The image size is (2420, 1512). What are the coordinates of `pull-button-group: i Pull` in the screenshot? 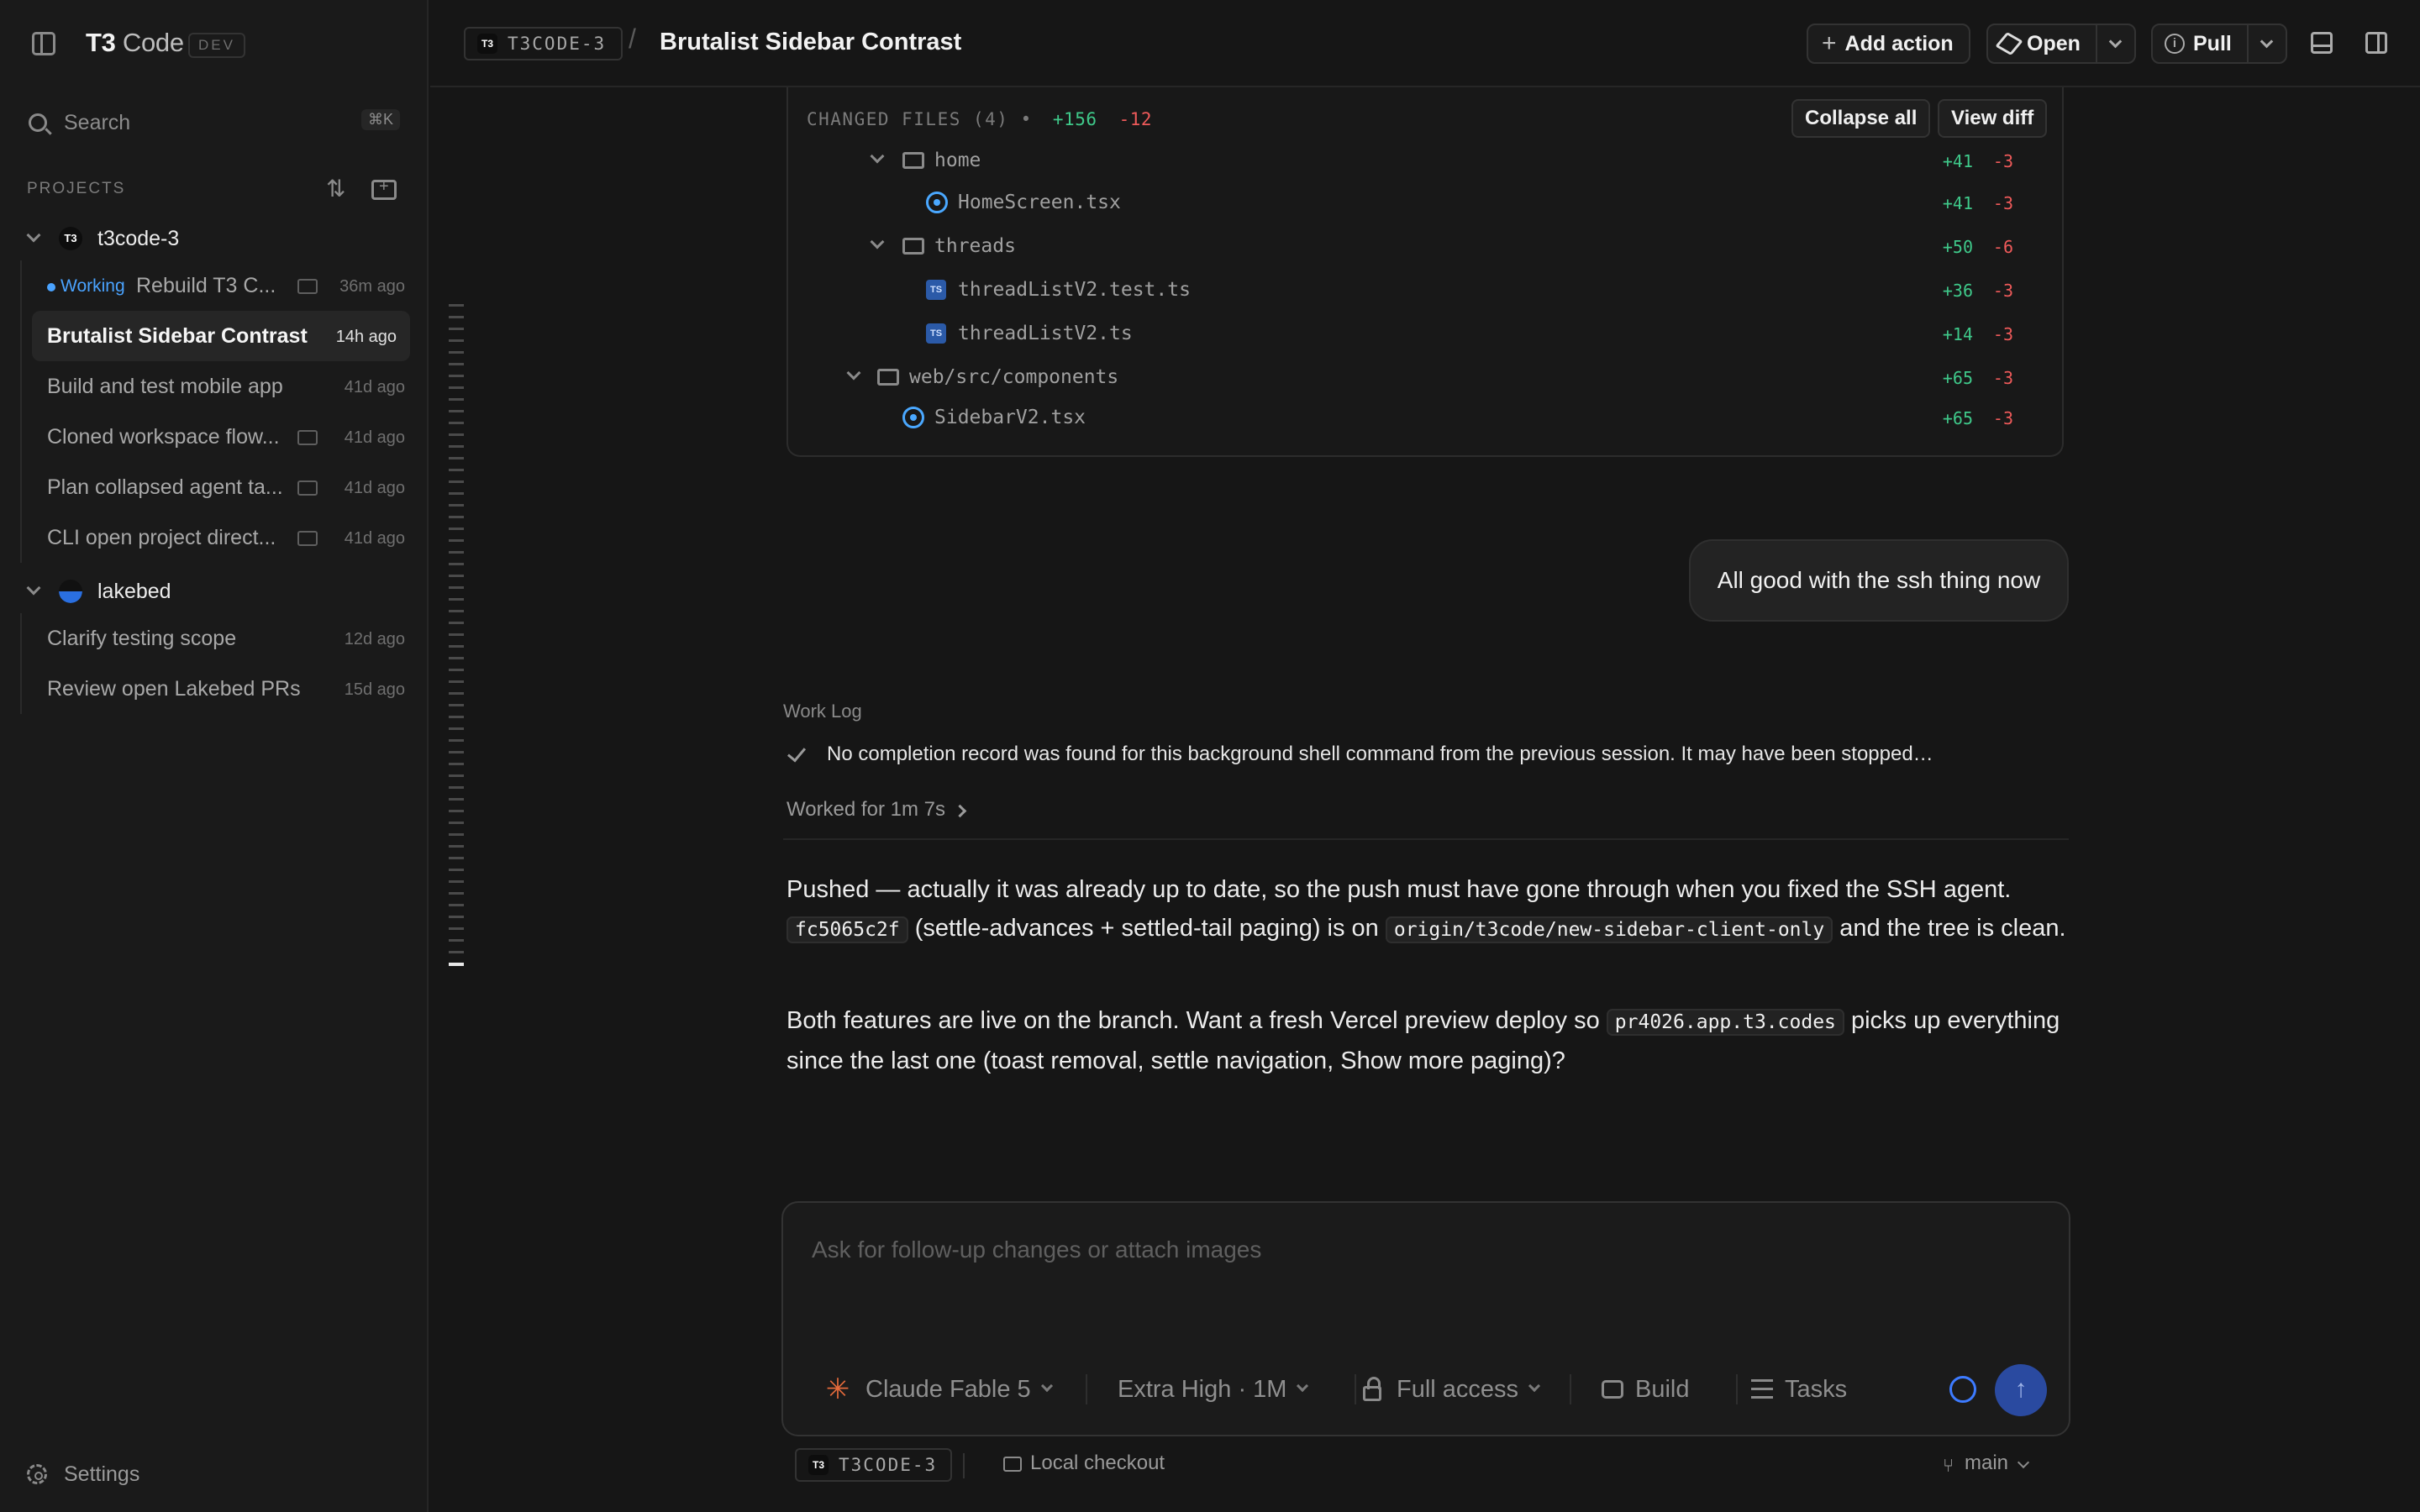 It's located at (2219, 44).